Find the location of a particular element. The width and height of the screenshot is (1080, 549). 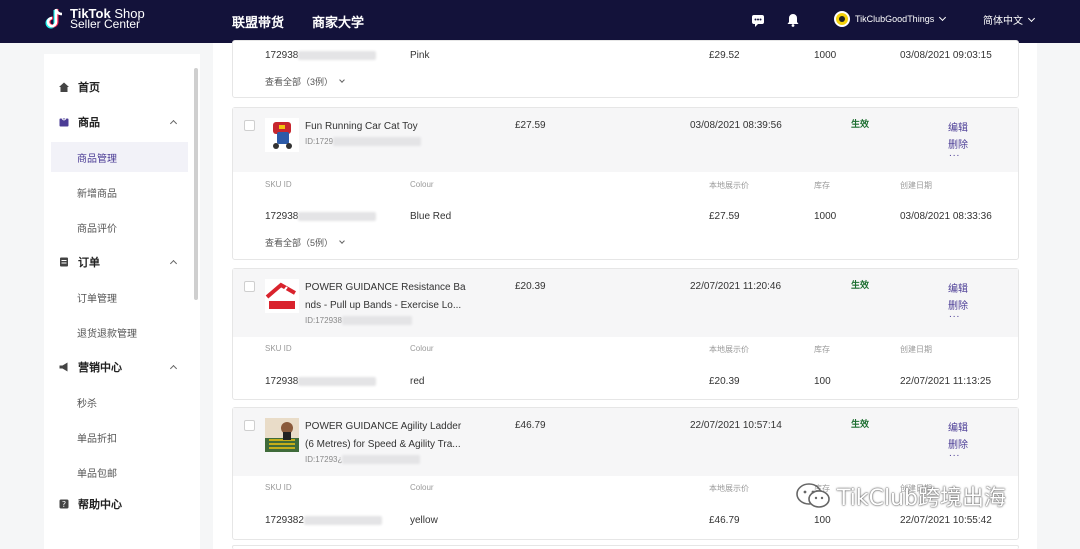

sidebar-item-help: ? 帮助中心 is located at coordinates (119, 504).